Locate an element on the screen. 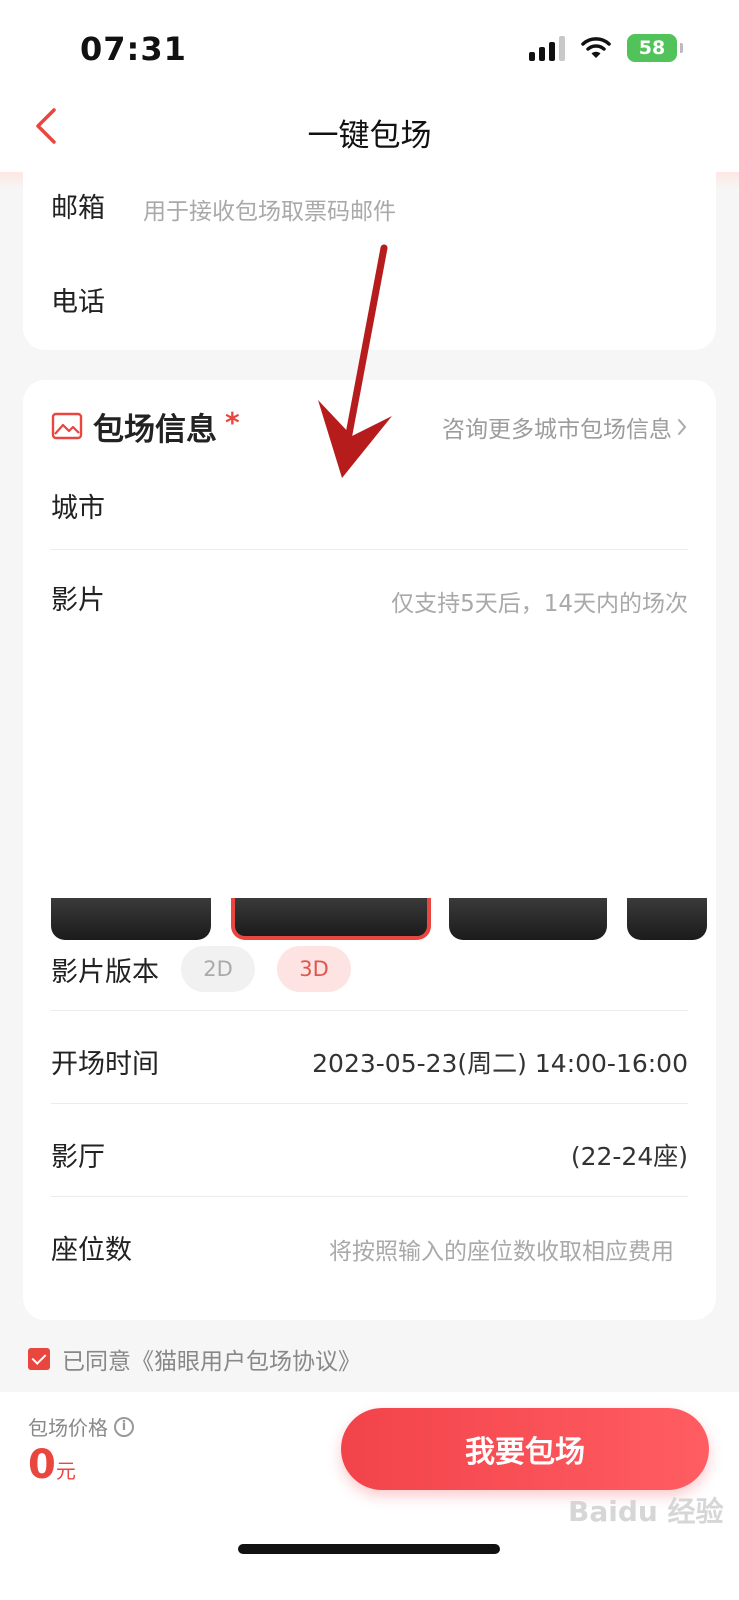  version-label: 影片版本 is located at coordinates (105, 972).